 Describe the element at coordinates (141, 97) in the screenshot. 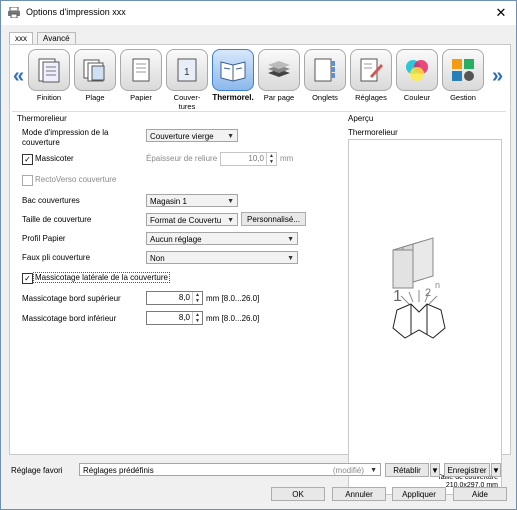

I see `category-label: Papier` at that location.